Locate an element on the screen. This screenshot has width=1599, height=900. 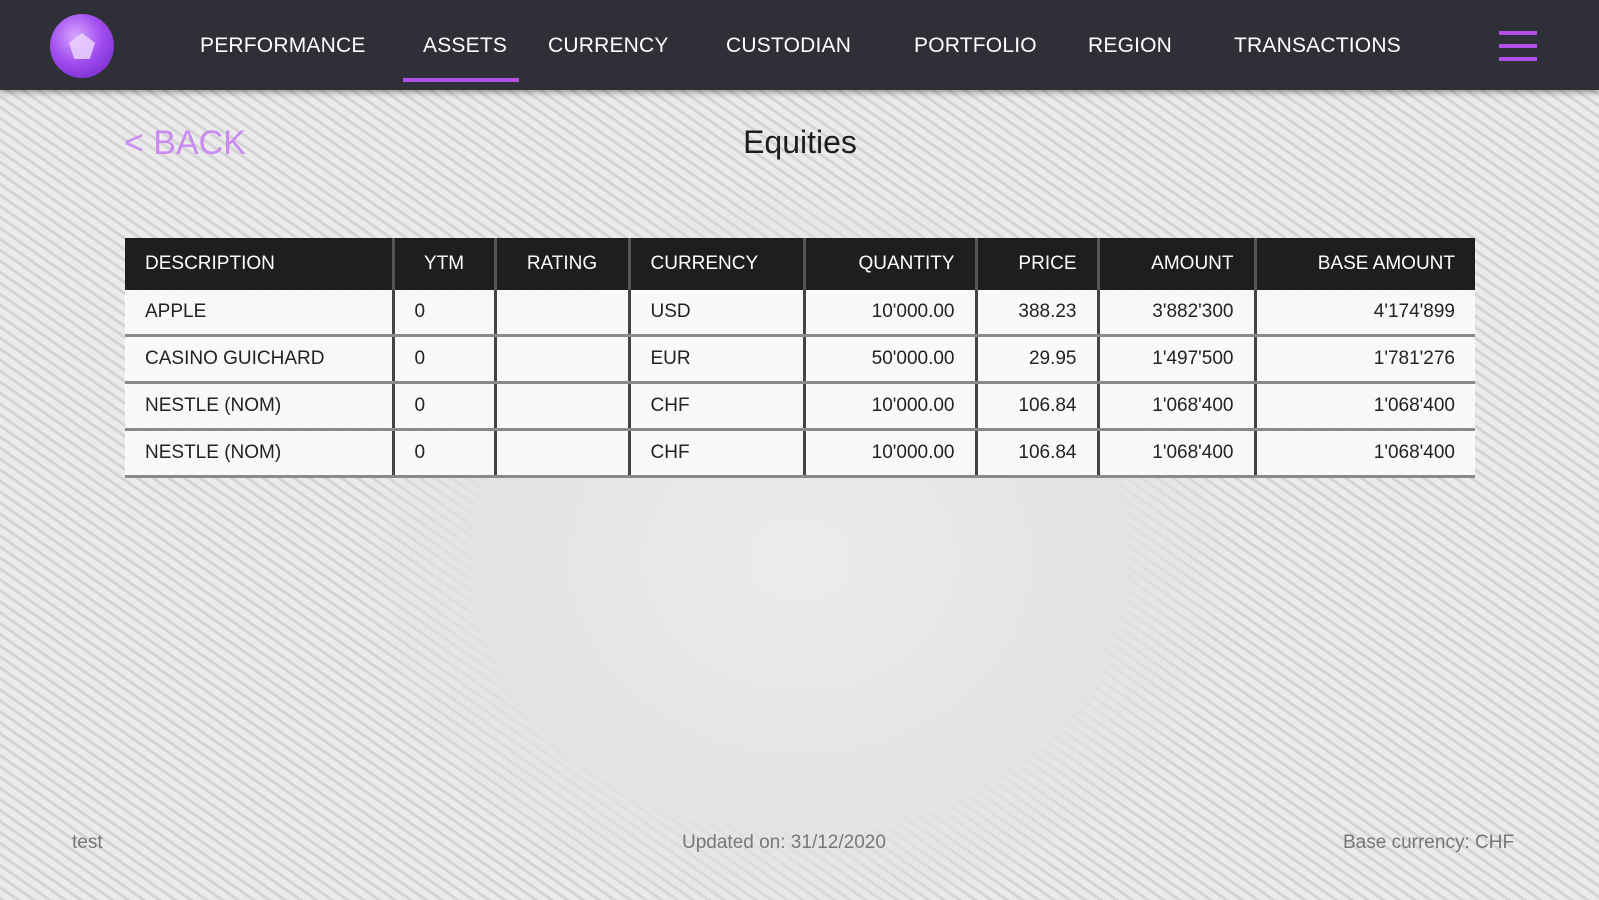
footer-updated-date: Updated on: 31/12/2020 is located at coordinates (784, 842).